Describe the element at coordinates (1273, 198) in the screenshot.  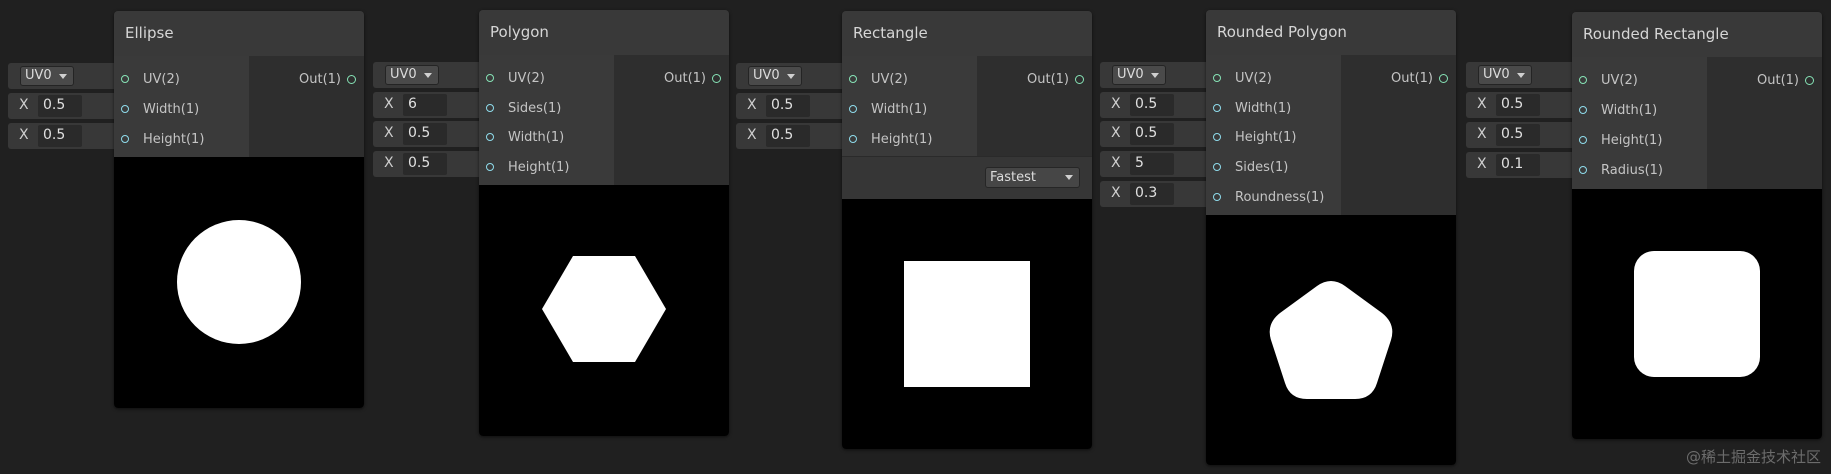
I see `input-port-roundness: Roundness(1)` at that location.